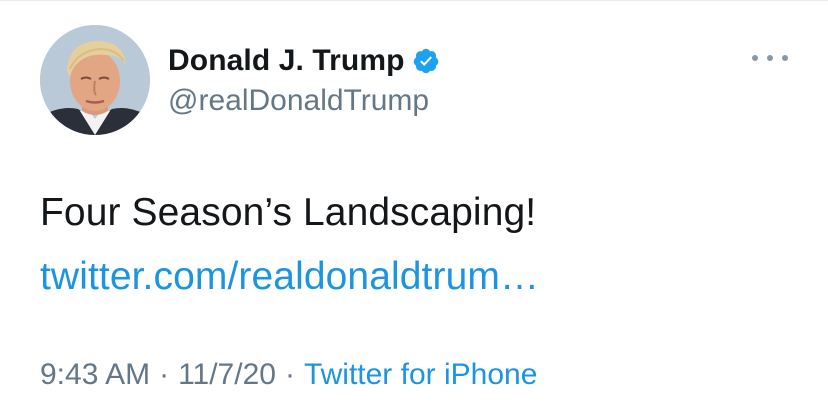 Image resolution: width=828 pixels, height=410 pixels. I want to click on tweet-text: Four Season’s Landscaping!, so click(288, 212).